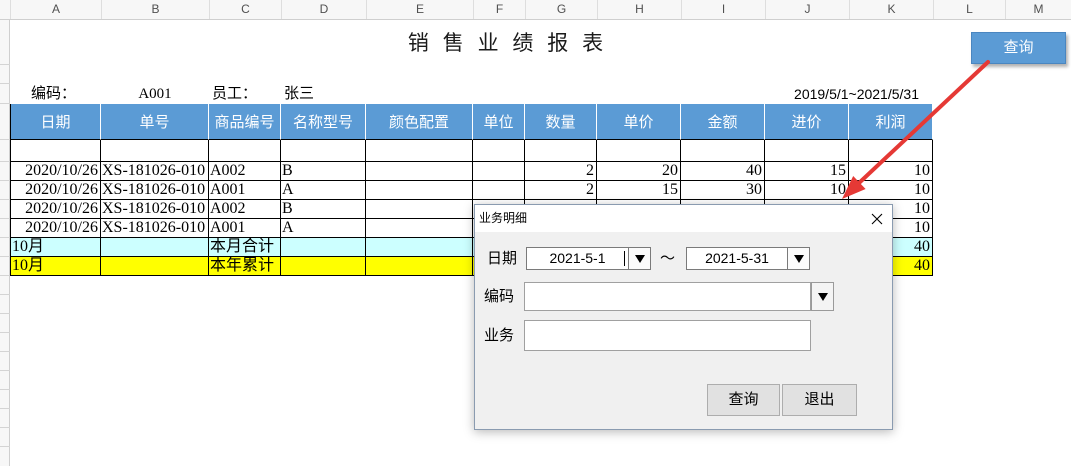 The height and width of the screenshot is (466, 1071). What do you see at coordinates (299, 94) in the screenshot?
I see `employee-value: 张三` at bounding box center [299, 94].